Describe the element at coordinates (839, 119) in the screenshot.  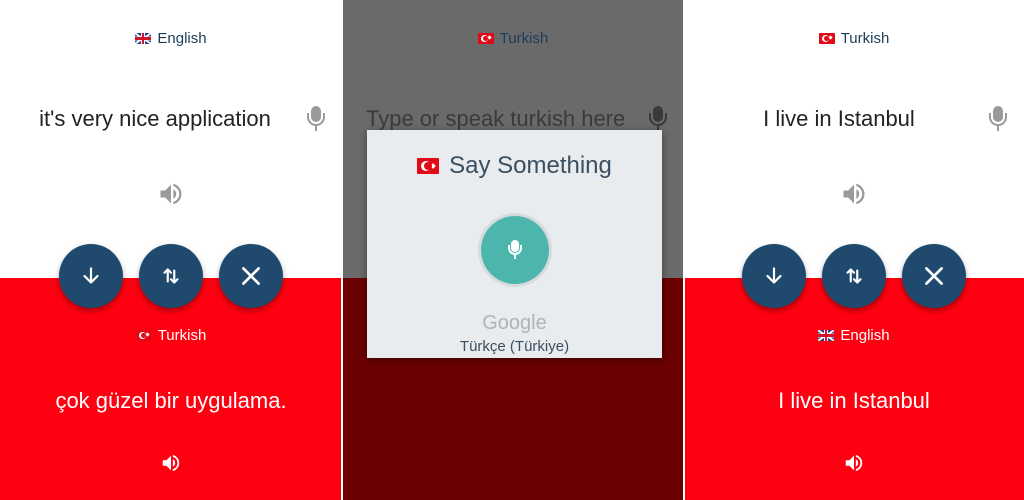
I see `source-text: I live in Istanbul` at that location.